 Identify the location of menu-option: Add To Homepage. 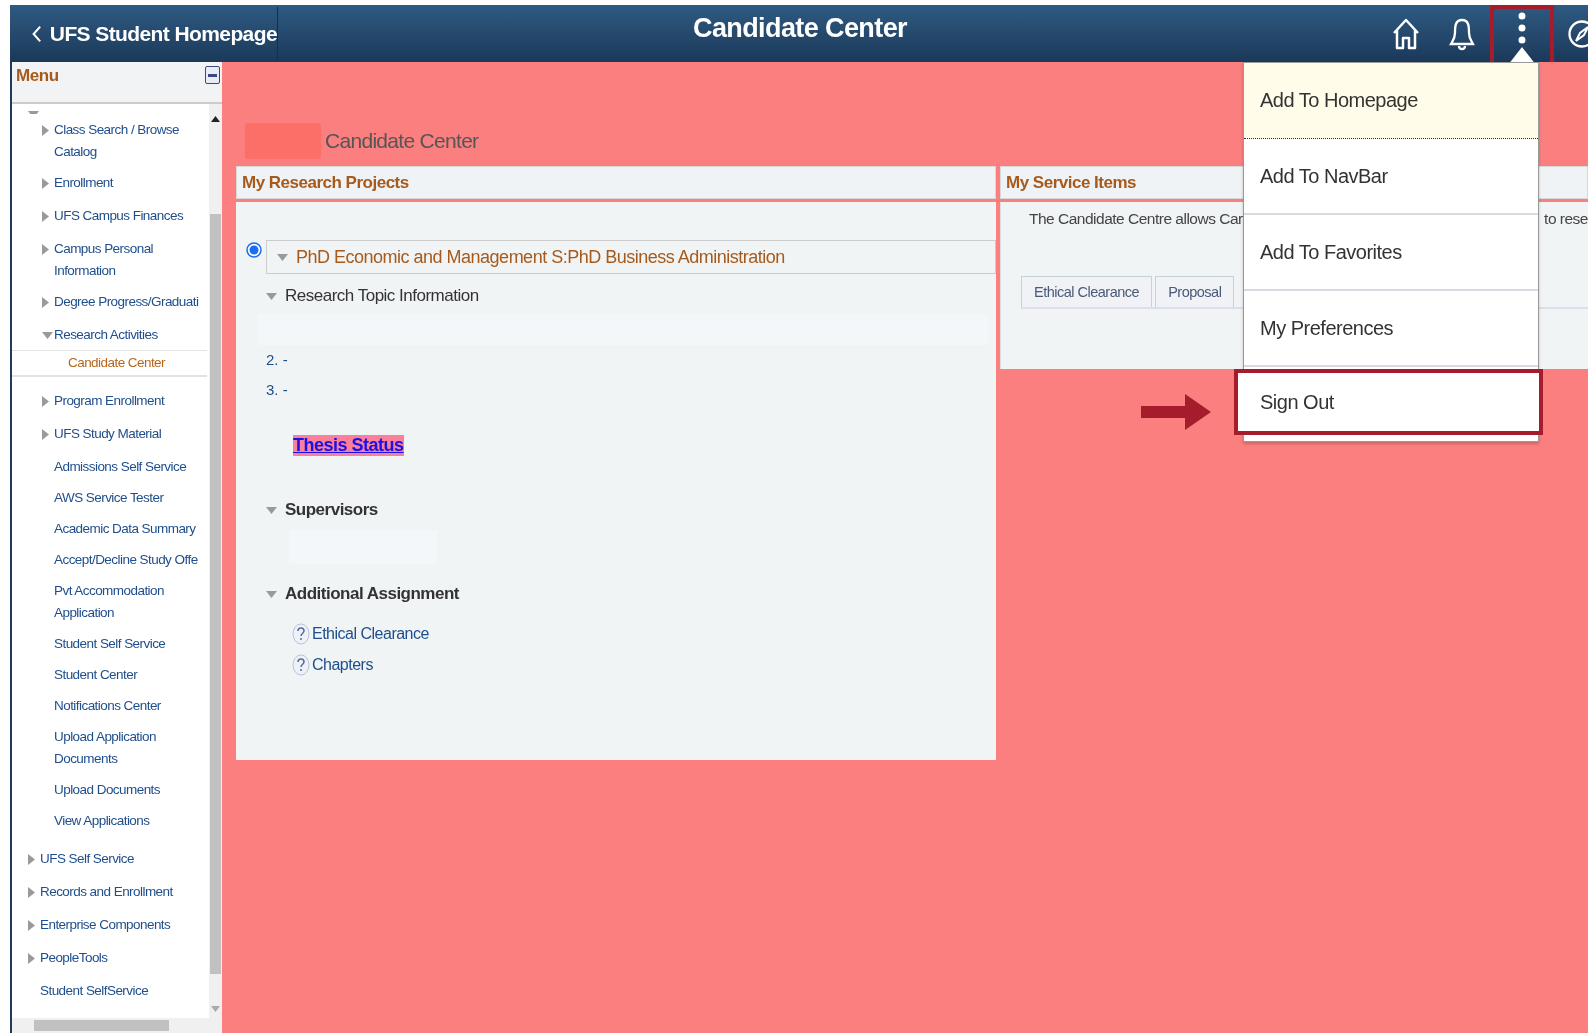
(1391, 101).